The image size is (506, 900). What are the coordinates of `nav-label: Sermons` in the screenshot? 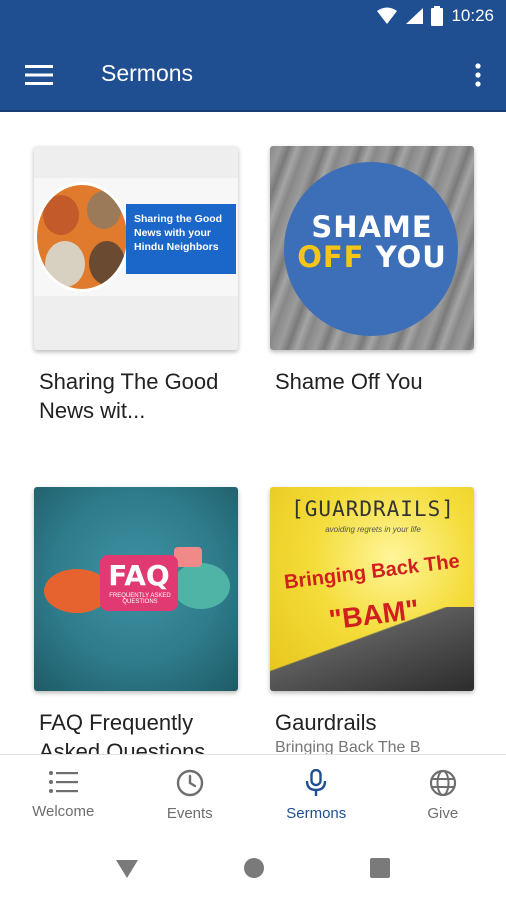 It's located at (316, 813).